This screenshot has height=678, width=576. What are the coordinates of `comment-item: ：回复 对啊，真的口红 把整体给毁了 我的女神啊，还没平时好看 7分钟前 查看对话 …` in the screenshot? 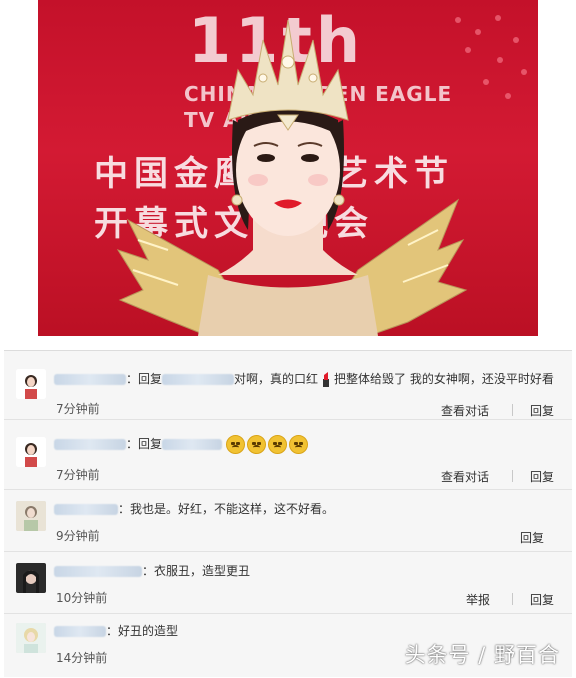 It's located at (288, 385).